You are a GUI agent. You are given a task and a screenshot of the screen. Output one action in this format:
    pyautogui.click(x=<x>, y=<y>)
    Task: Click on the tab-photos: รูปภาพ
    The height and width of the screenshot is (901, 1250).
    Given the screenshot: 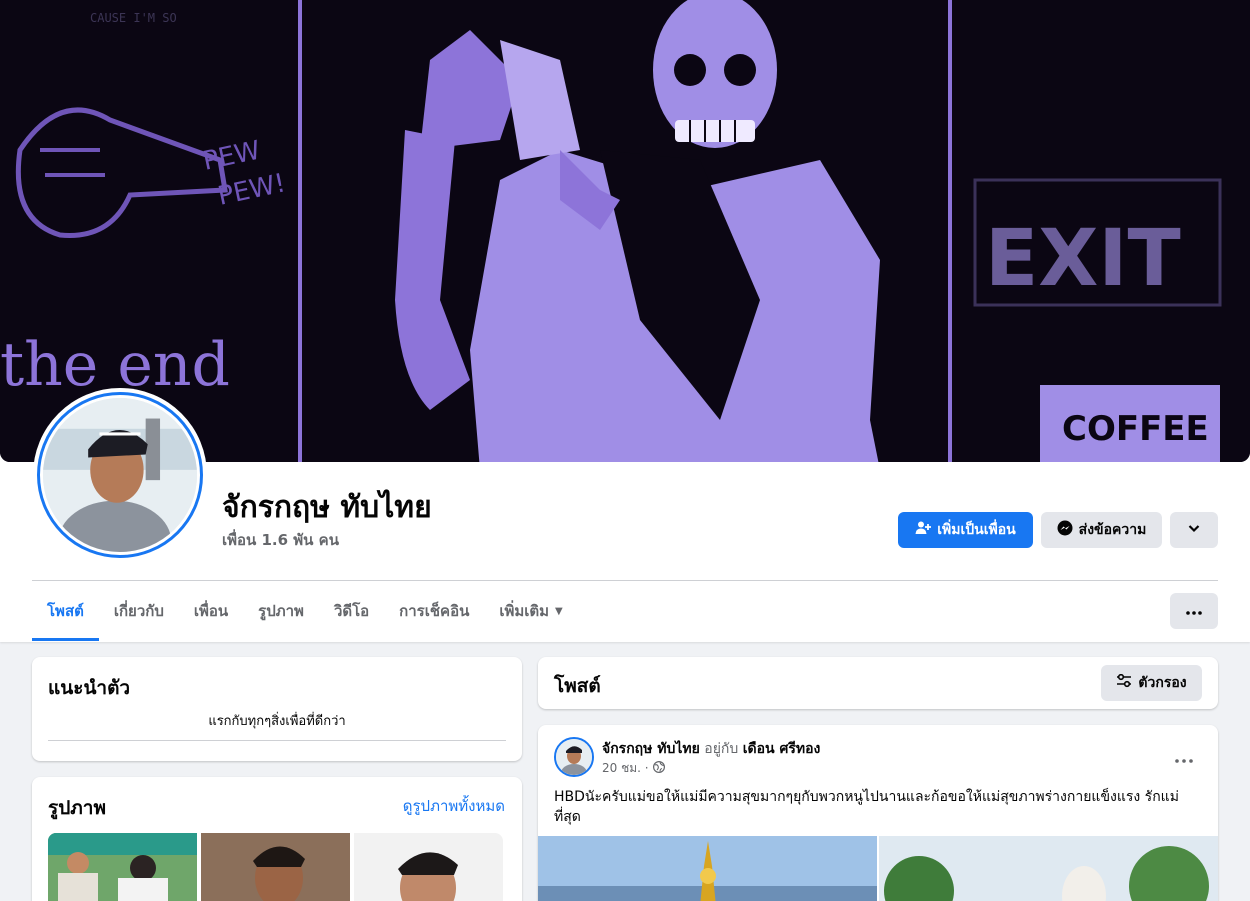 What is the action you would take?
    pyautogui.click(x=281, y=611)
    